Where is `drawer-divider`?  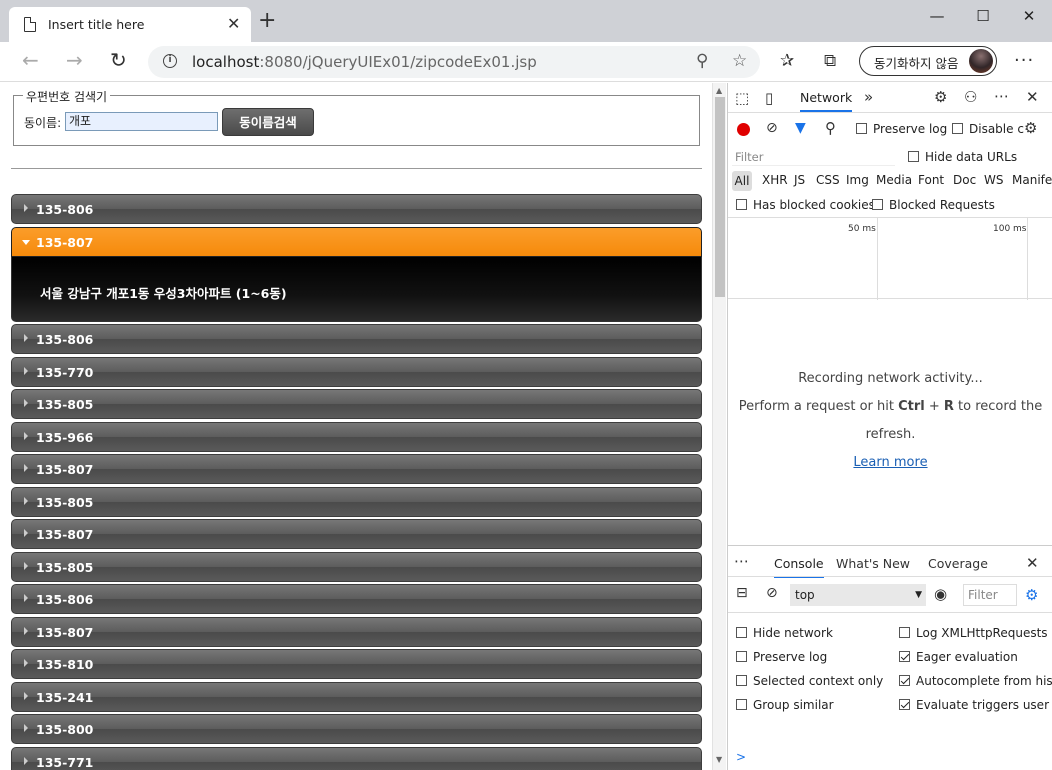 drawer-divider is located at coordinates (890, 576).